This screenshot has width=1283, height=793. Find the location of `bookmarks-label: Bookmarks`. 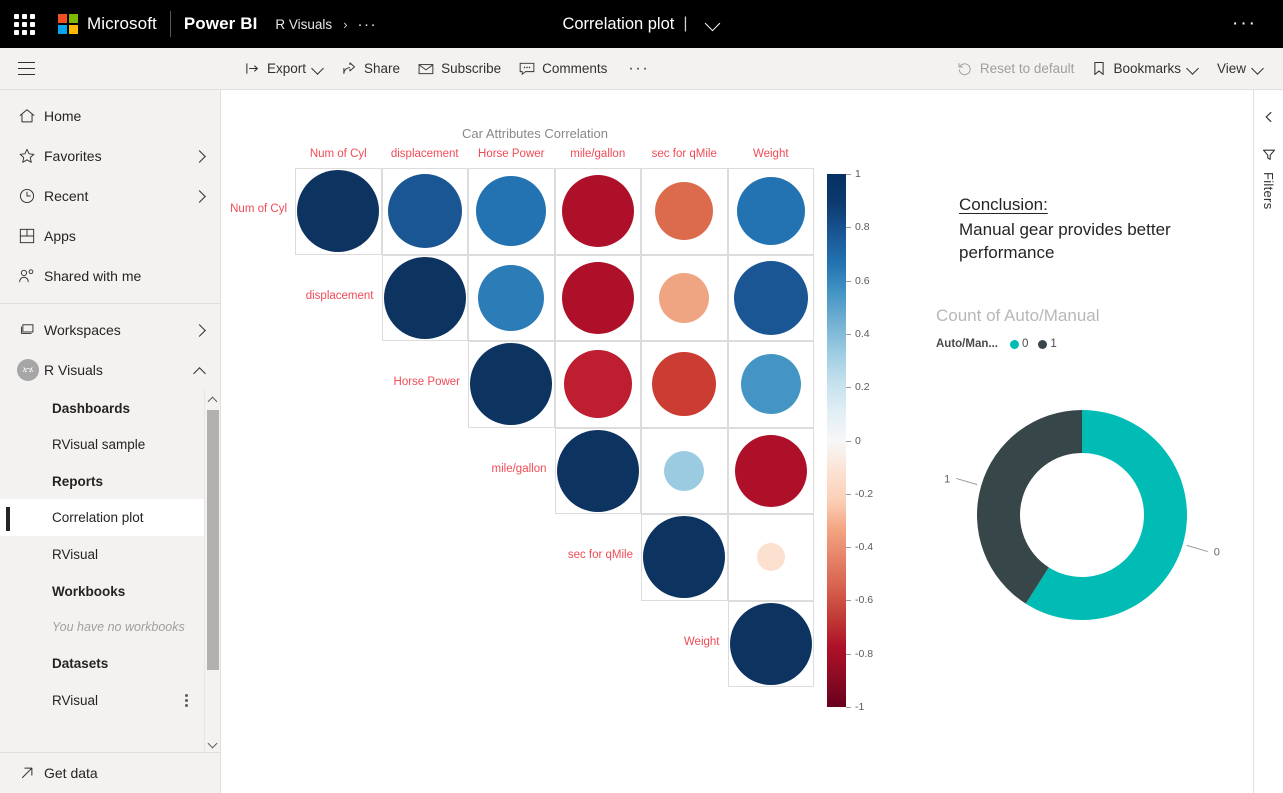

bookmarks-label: Bookmarks is located at coordinates (1147, 68).